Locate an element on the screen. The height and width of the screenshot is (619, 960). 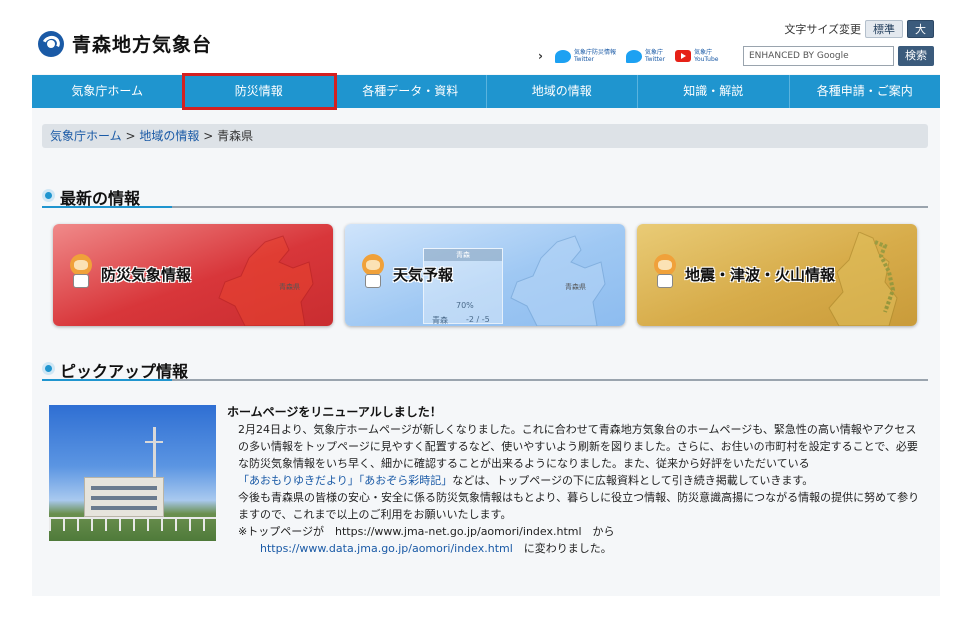
breadcrumb-region: 地域の情報 is located at coordinates (169, 136).